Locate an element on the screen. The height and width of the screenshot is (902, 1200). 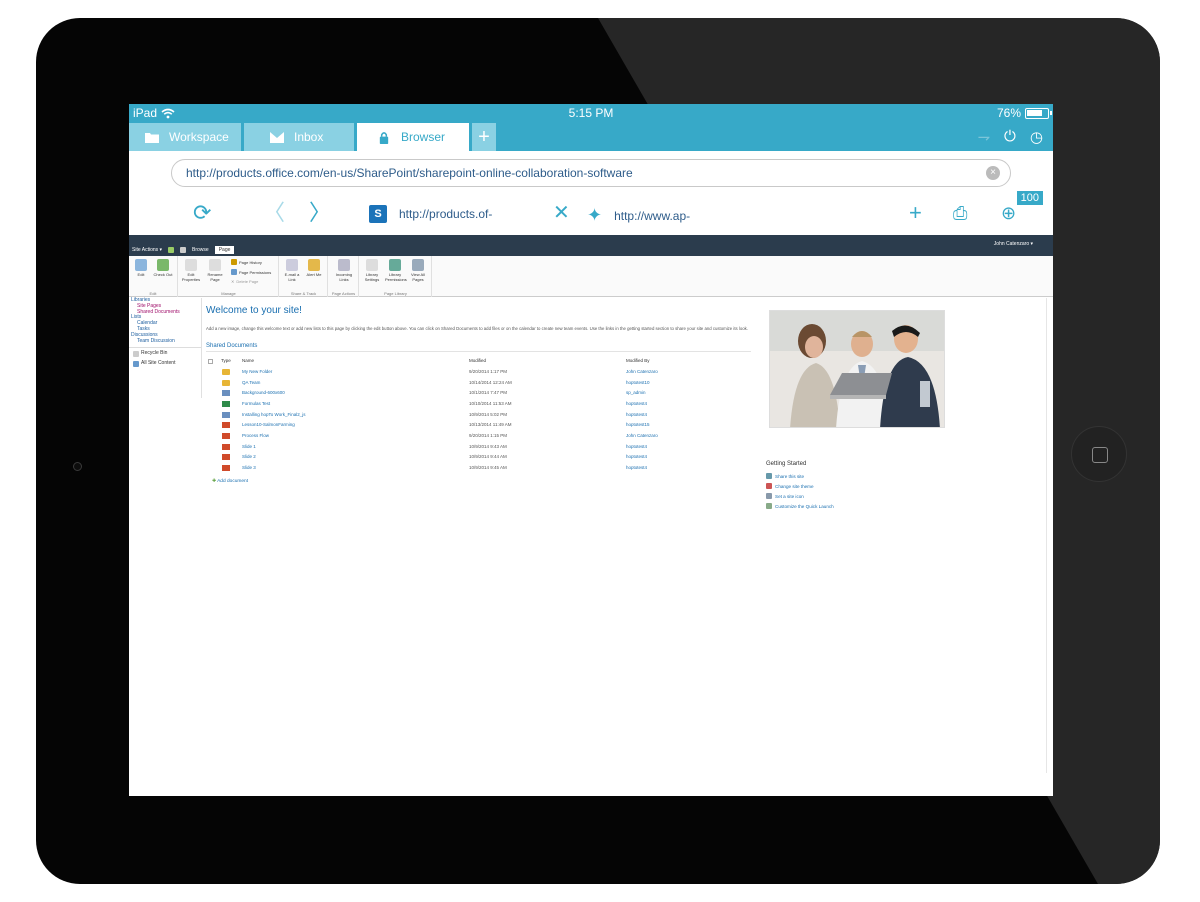
change-theme-link: Change site theme is located at coordinates (841, 486).